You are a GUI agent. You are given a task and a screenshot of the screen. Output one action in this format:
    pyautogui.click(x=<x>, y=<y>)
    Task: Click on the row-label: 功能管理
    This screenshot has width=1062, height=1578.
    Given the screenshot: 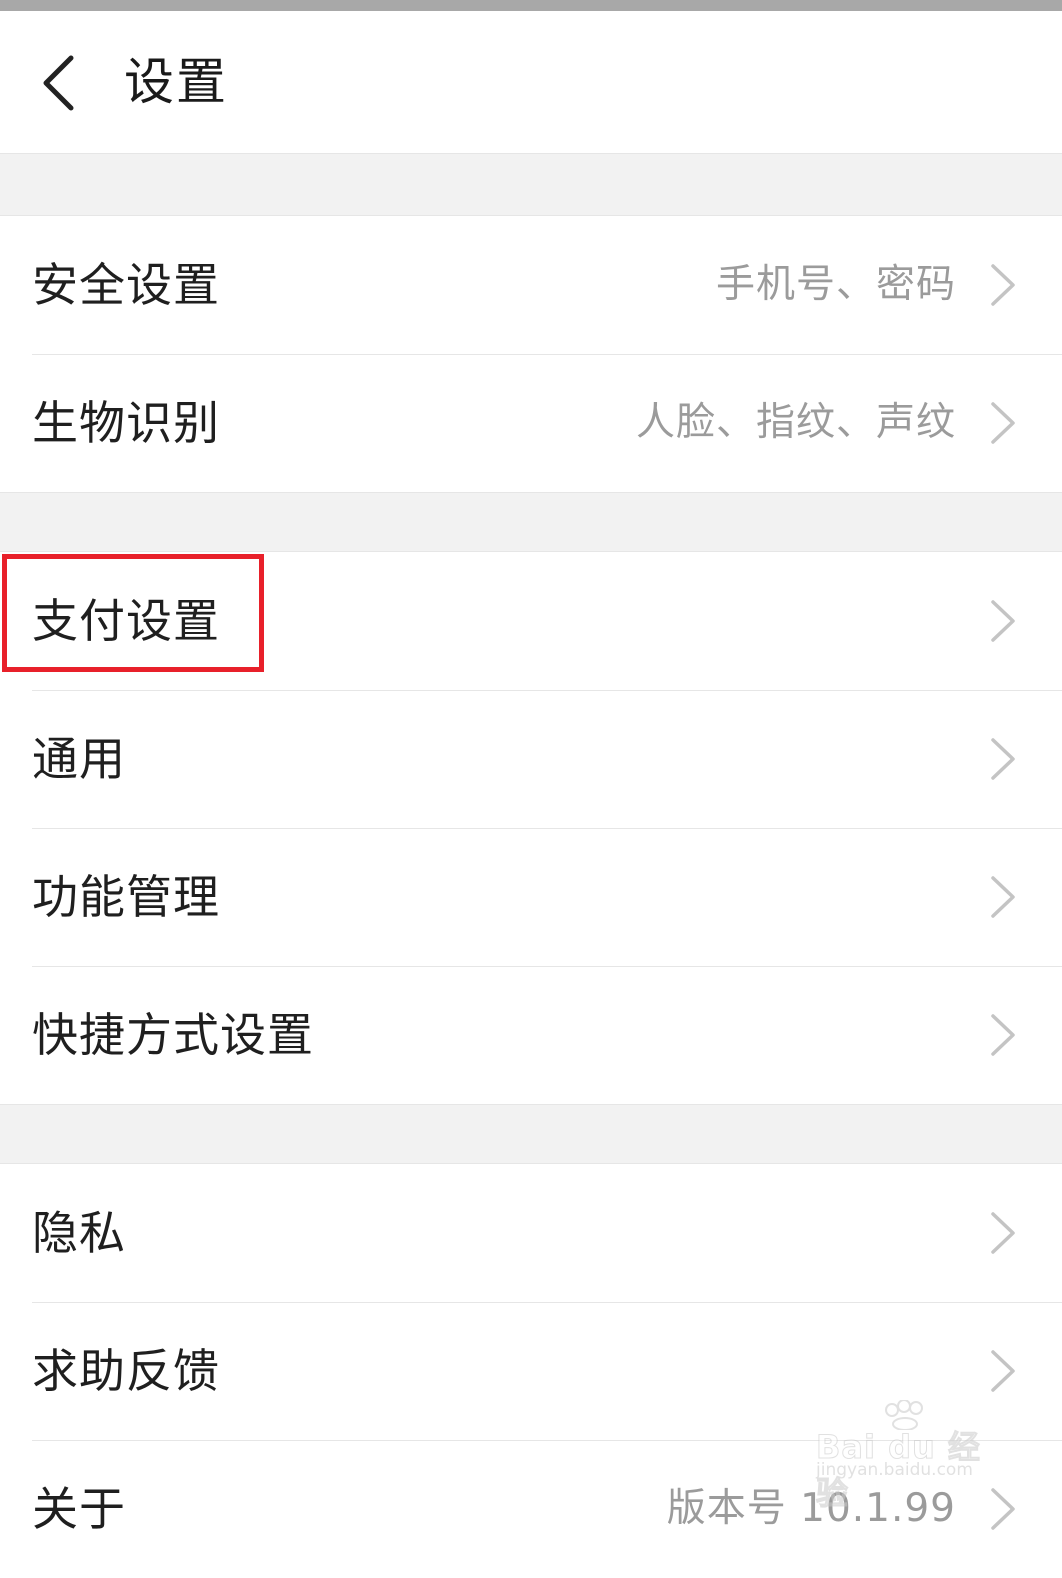 What is the action you would take?
    pyautogui.click(x=126, y=897)
    